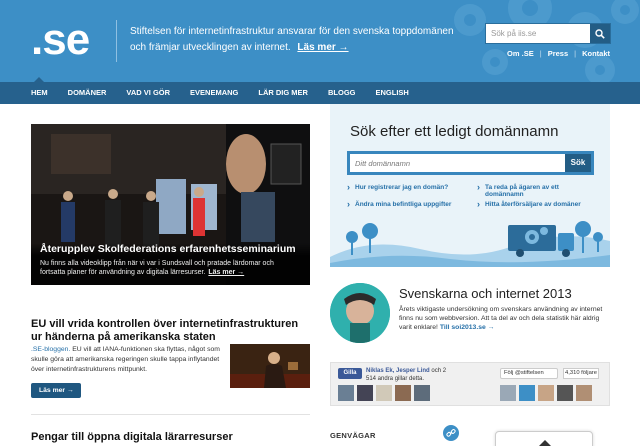 This screenshot has height=446, width=640. I want to click on divider, so click(170, 414).